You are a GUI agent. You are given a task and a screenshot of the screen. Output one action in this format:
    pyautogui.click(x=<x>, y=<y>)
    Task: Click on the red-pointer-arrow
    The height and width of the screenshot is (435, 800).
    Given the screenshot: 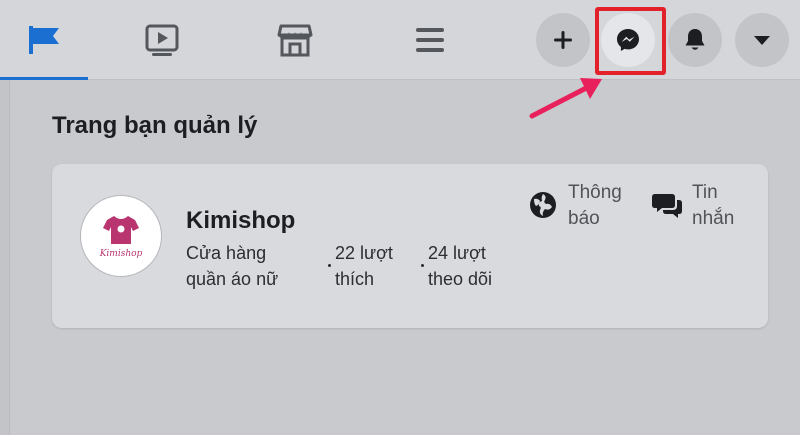 What is the action you would take?
    pyautogui.click(x=565, y=98)
    